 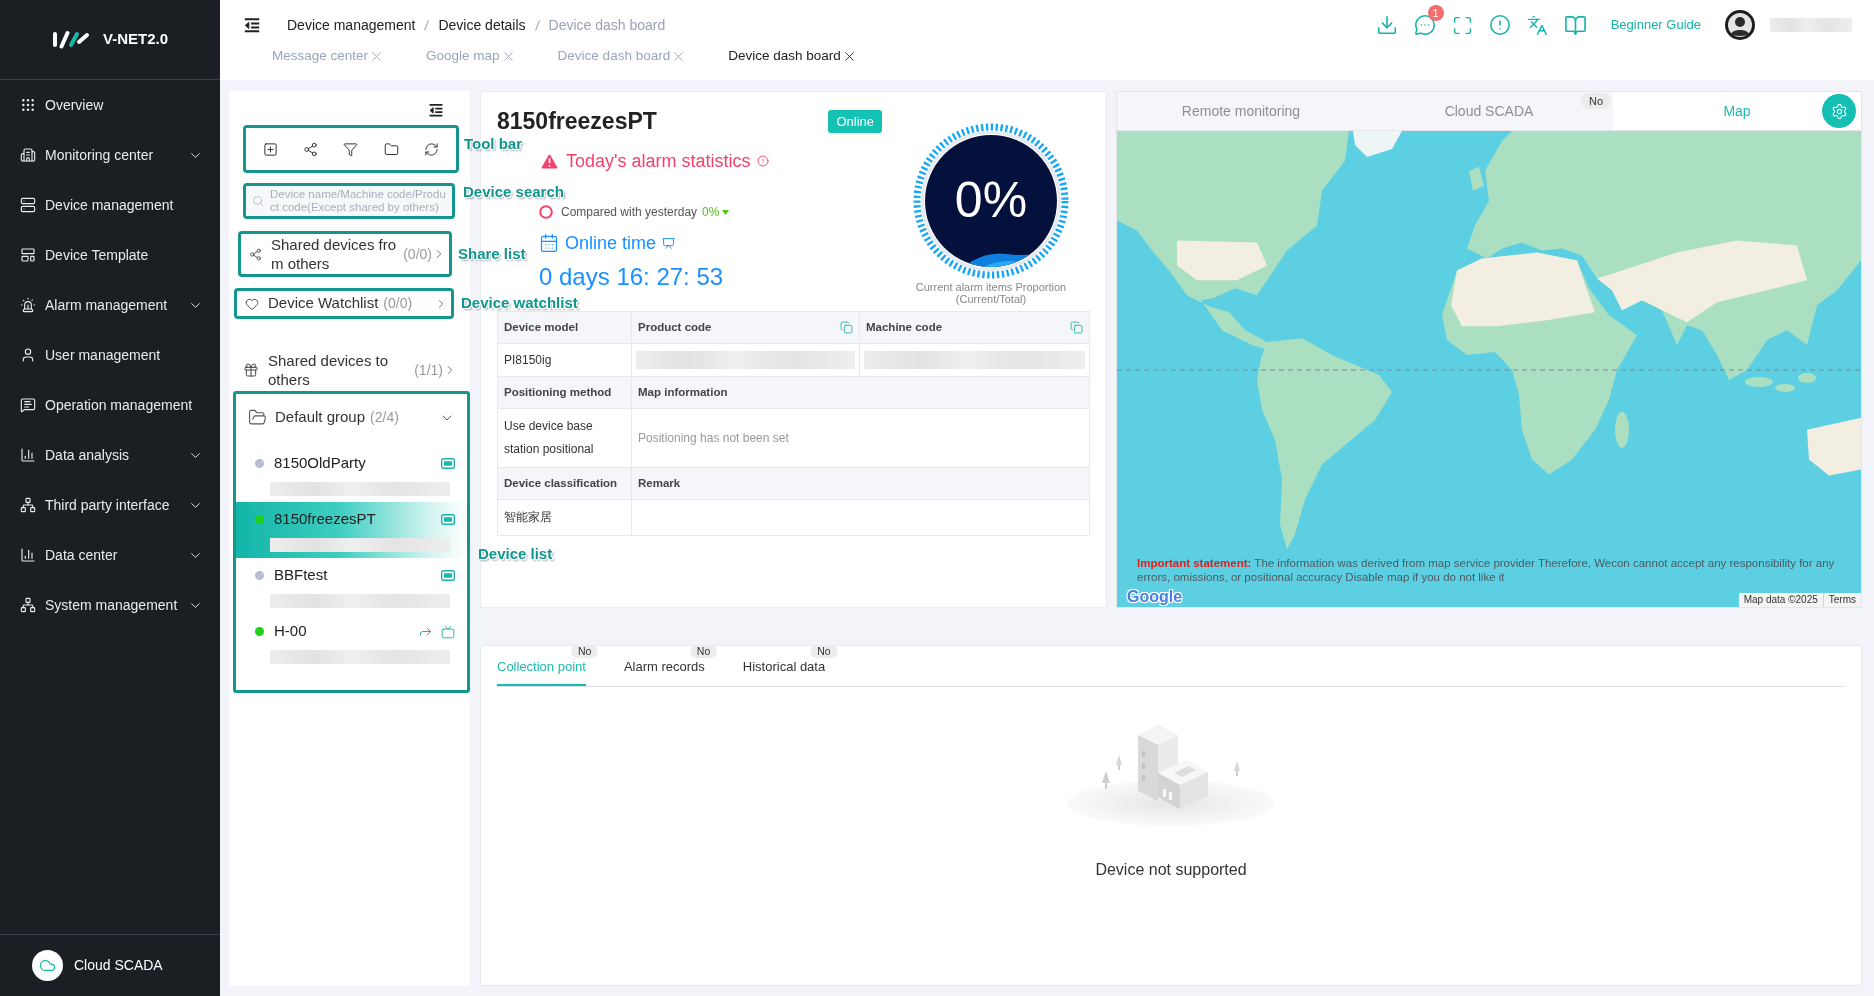 I want to click on add-icon, so click(x=270, y=149).